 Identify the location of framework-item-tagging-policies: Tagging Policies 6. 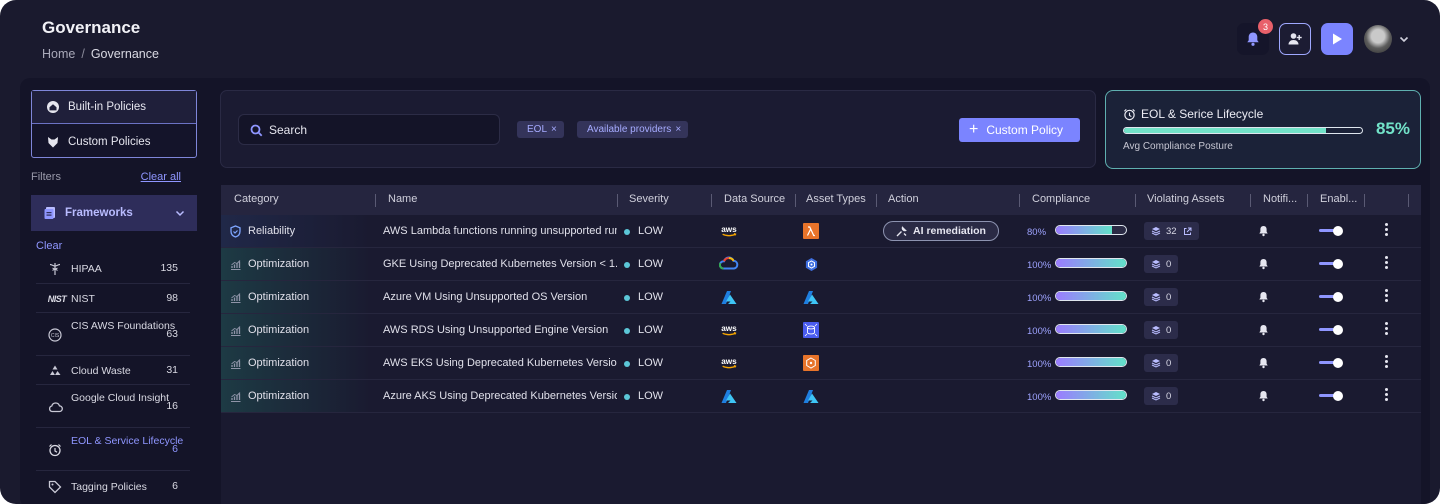
(113, 486).